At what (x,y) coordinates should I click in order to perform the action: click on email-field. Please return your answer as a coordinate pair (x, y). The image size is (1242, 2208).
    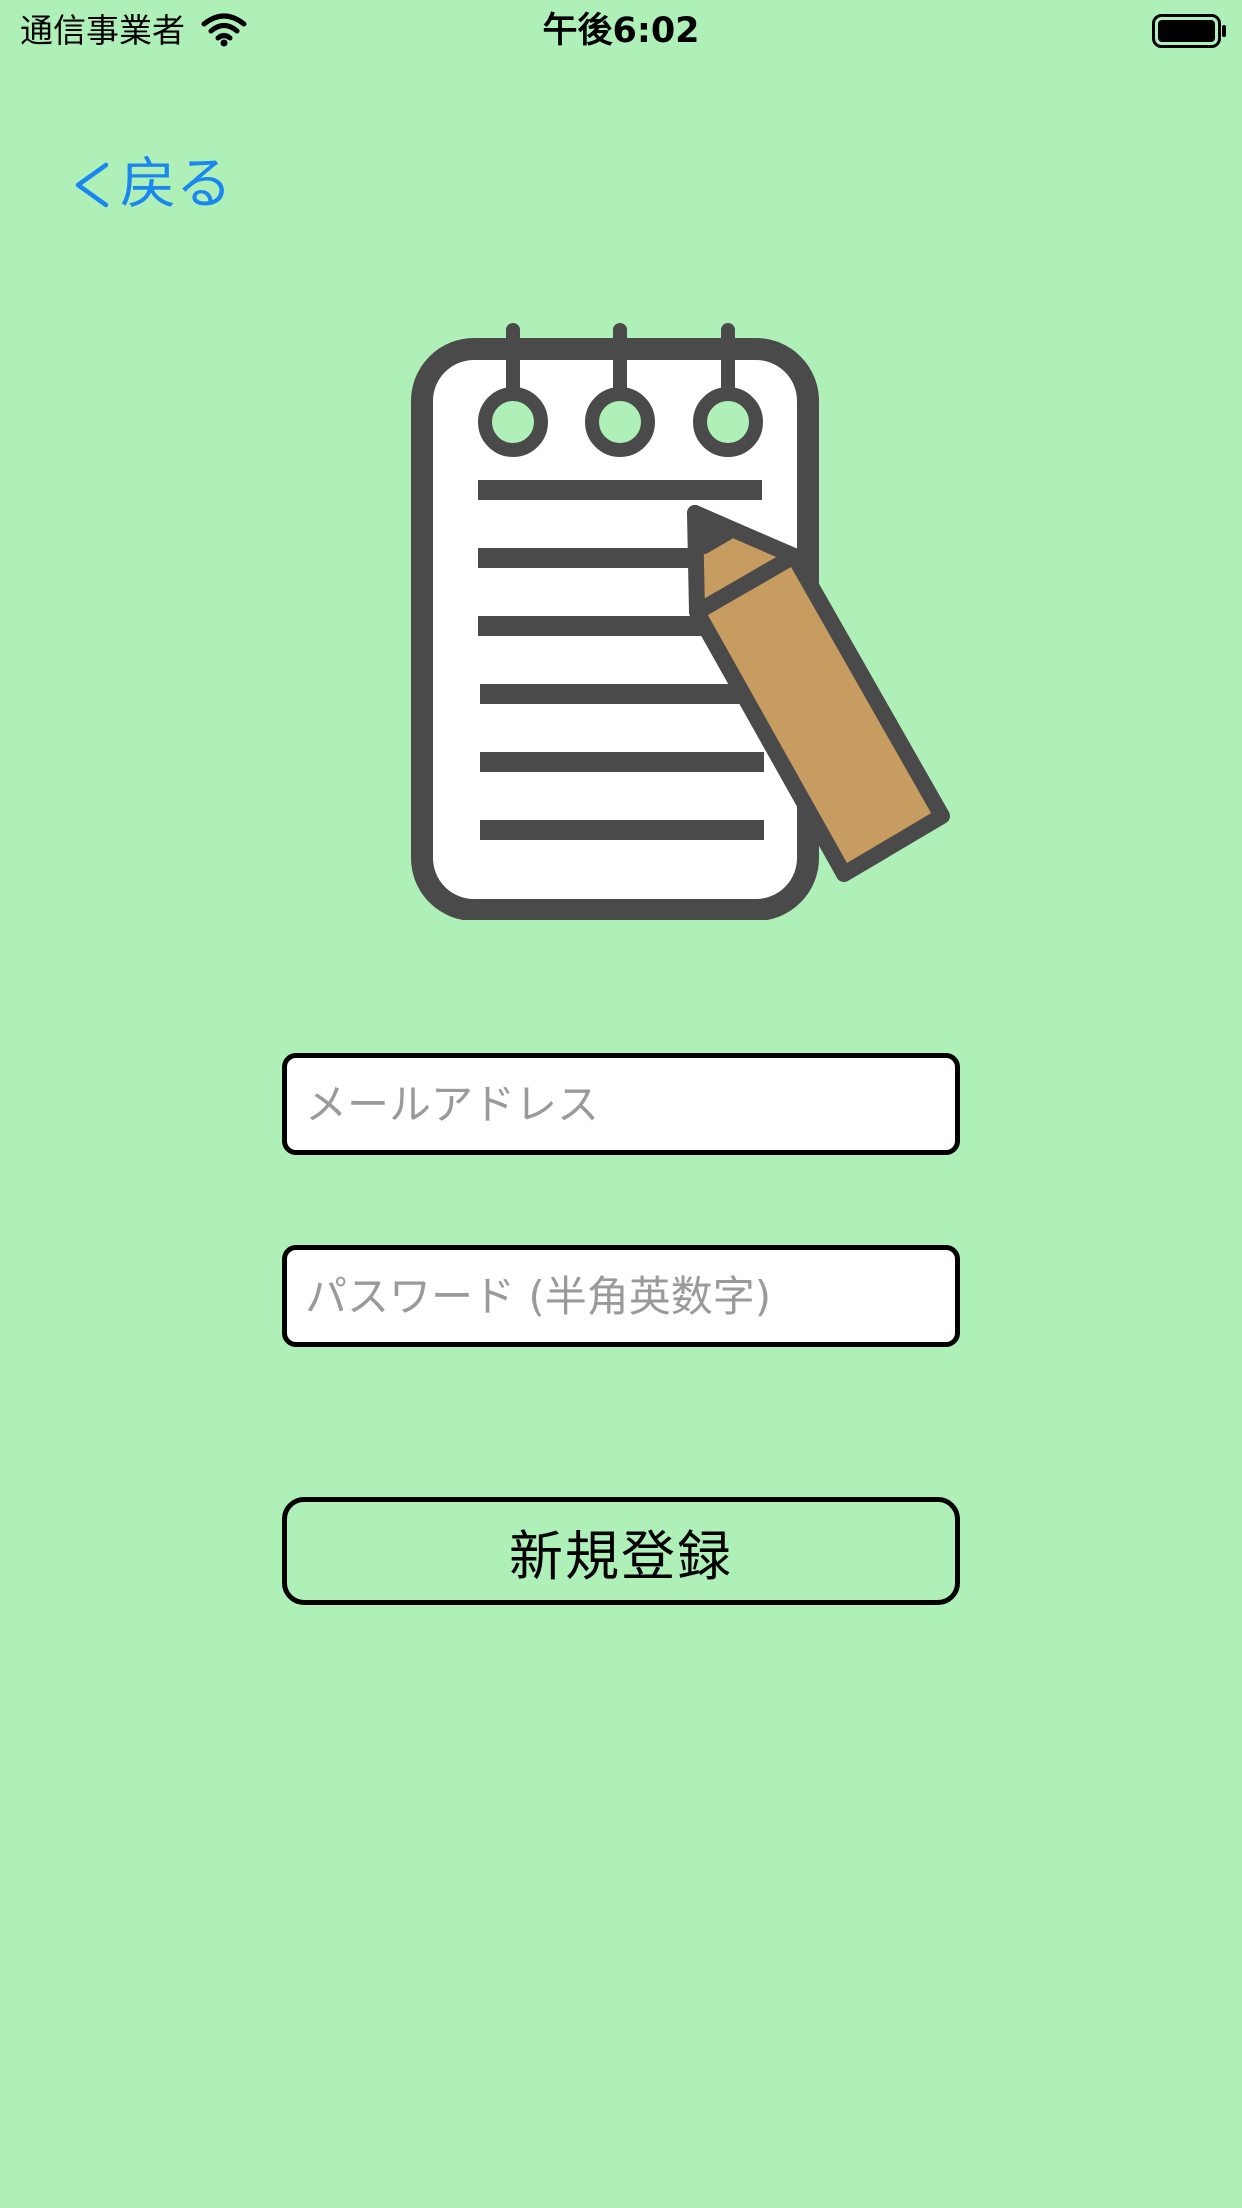
    Looking at the image, I should click on (621, 1104).